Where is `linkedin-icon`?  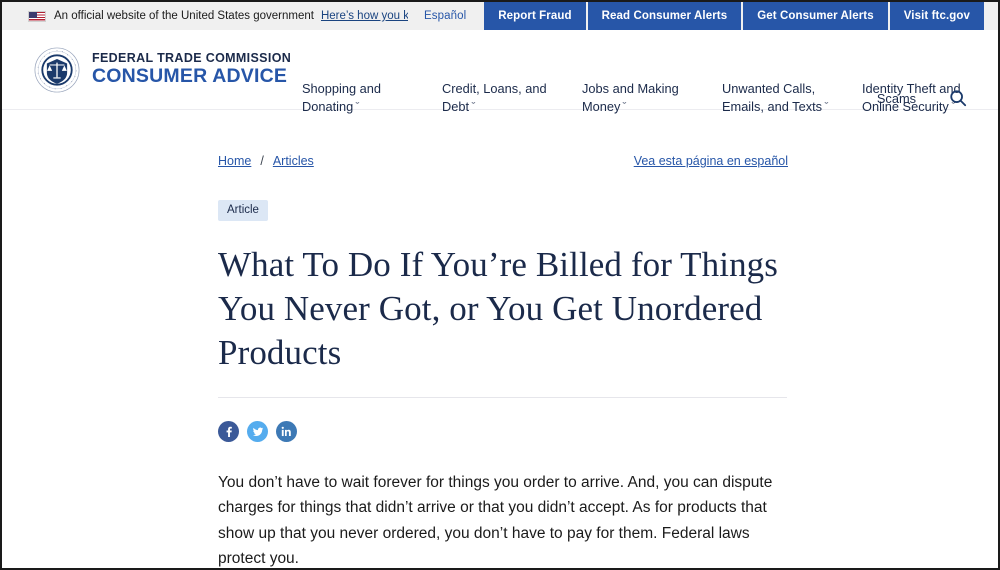 linkedin-icon is located at coordinates (286, 431).